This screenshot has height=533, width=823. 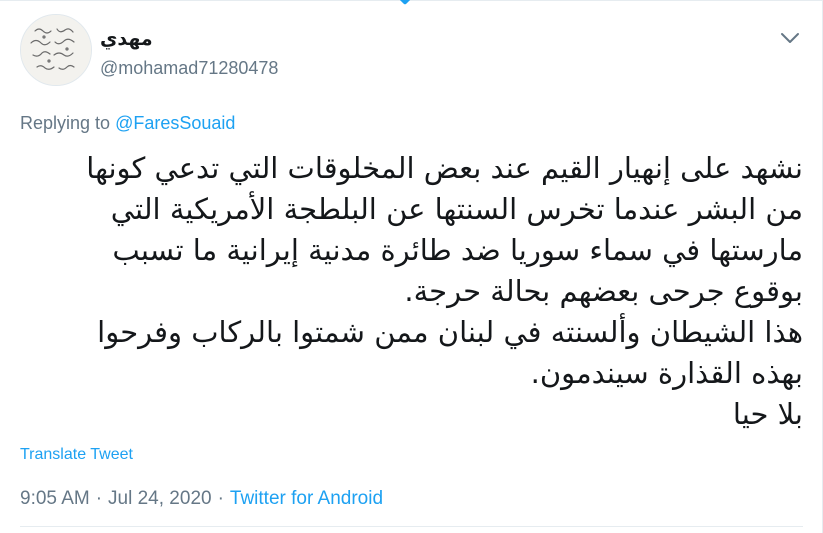 I want to click on avatar, so click(x=56, y=50).